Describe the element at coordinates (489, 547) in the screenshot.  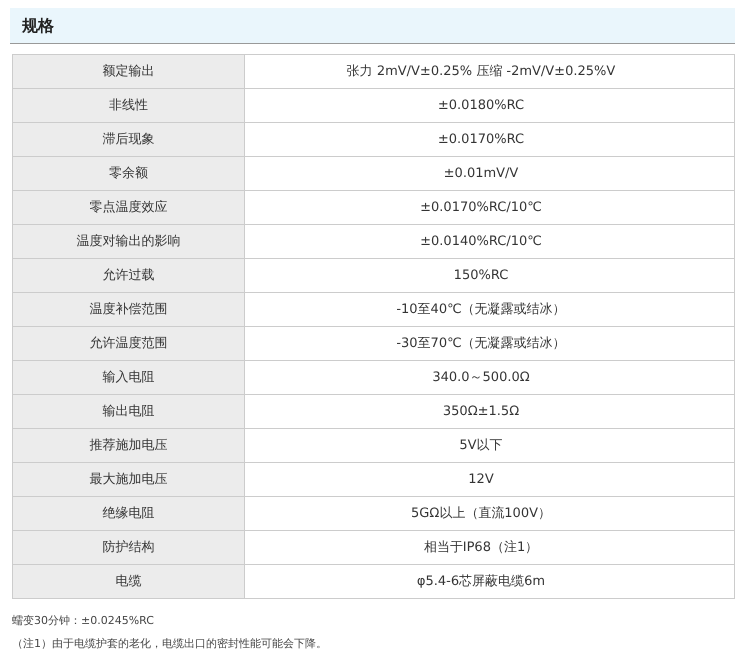
I see `row-value: 相当于IP68（注1）` at that location.